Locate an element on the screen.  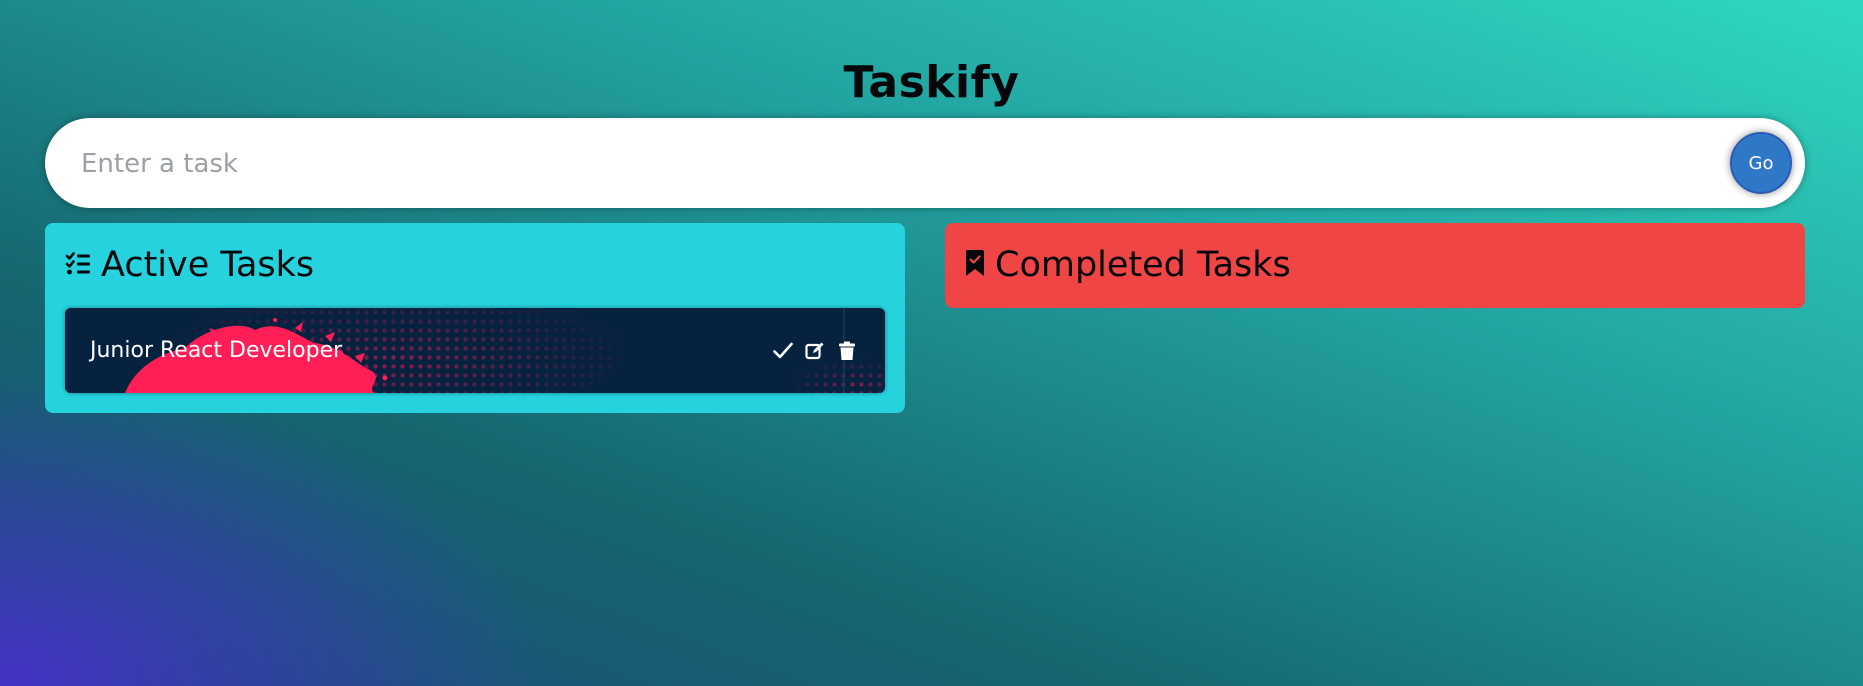
completed-tasks-panel: Completed Tasks is located at coordinates (1375, 265).